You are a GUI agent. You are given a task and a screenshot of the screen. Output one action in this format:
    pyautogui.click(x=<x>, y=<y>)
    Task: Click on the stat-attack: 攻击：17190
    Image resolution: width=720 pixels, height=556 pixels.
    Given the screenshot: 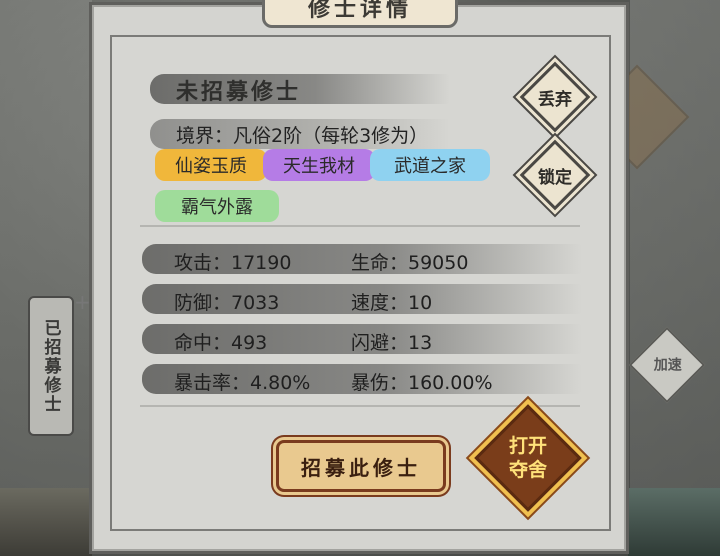 What is the action you would take?
    pyautogui.click(x=233, y=263)
    